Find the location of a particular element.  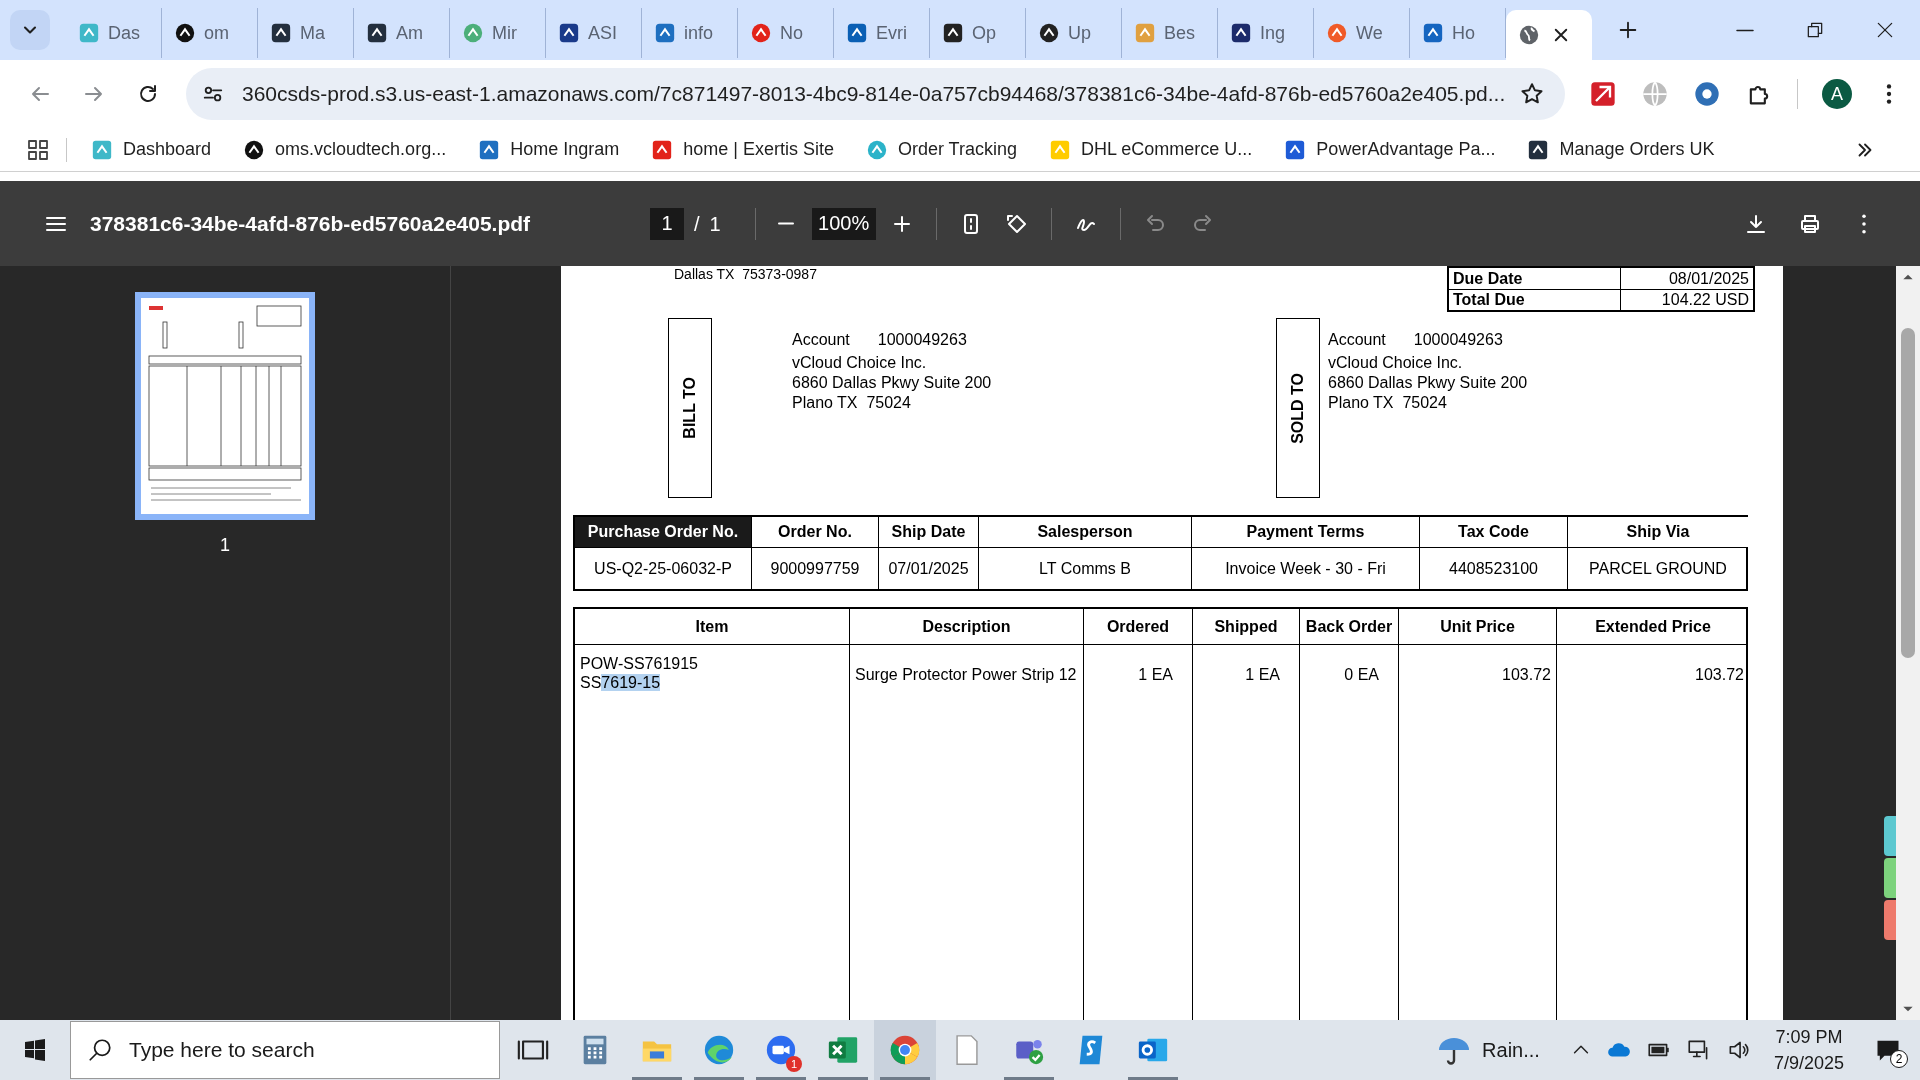

browser-tab: Bes is located at coordinates (1170, 33).